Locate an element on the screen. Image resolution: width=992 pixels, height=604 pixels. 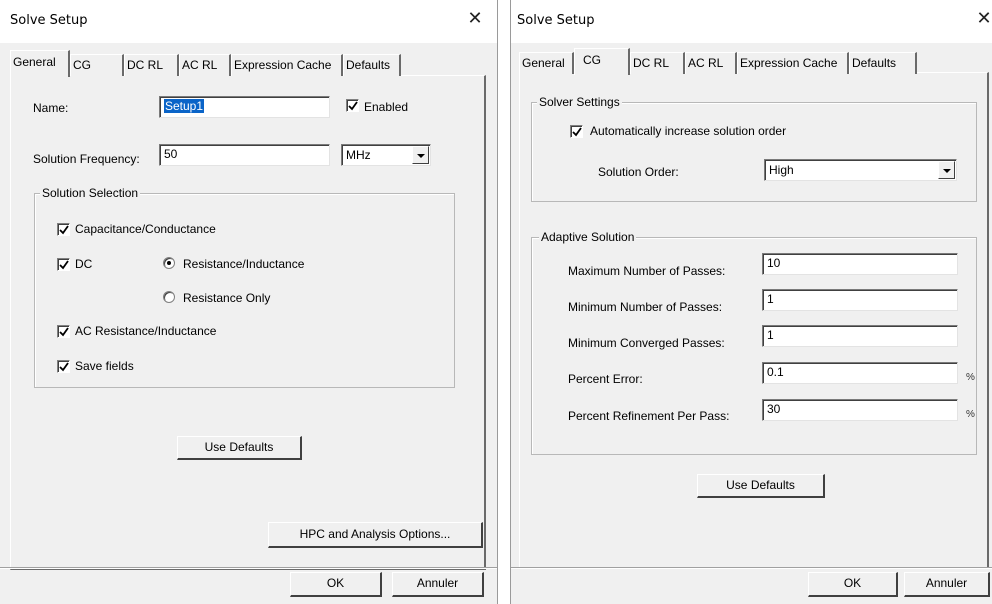
refinement-value: 30 is located at coordinates (774, 409).